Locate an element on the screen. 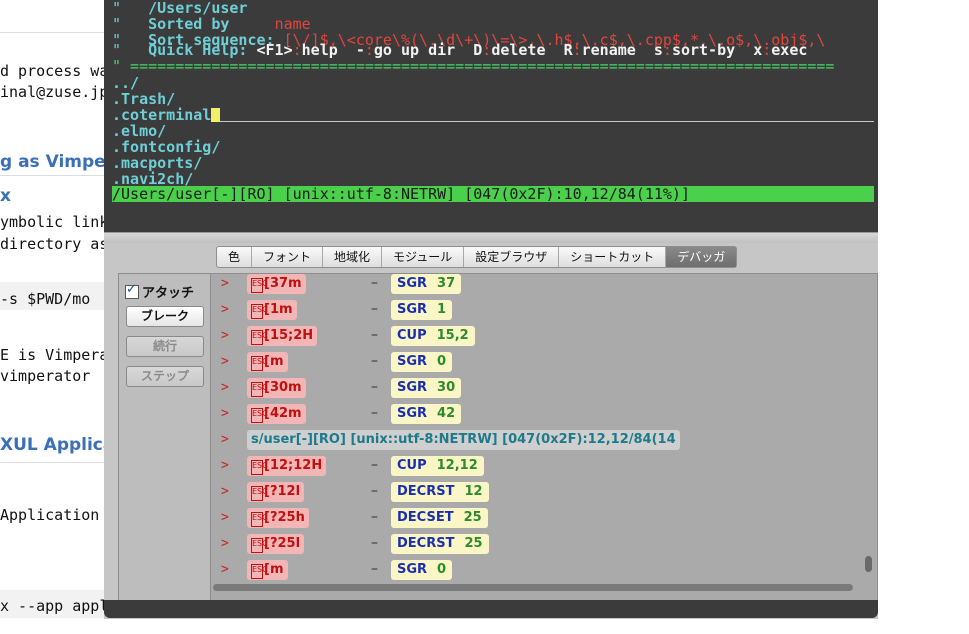  escape-sequence: ESC[12;12H is located at coordinates (287, 466).